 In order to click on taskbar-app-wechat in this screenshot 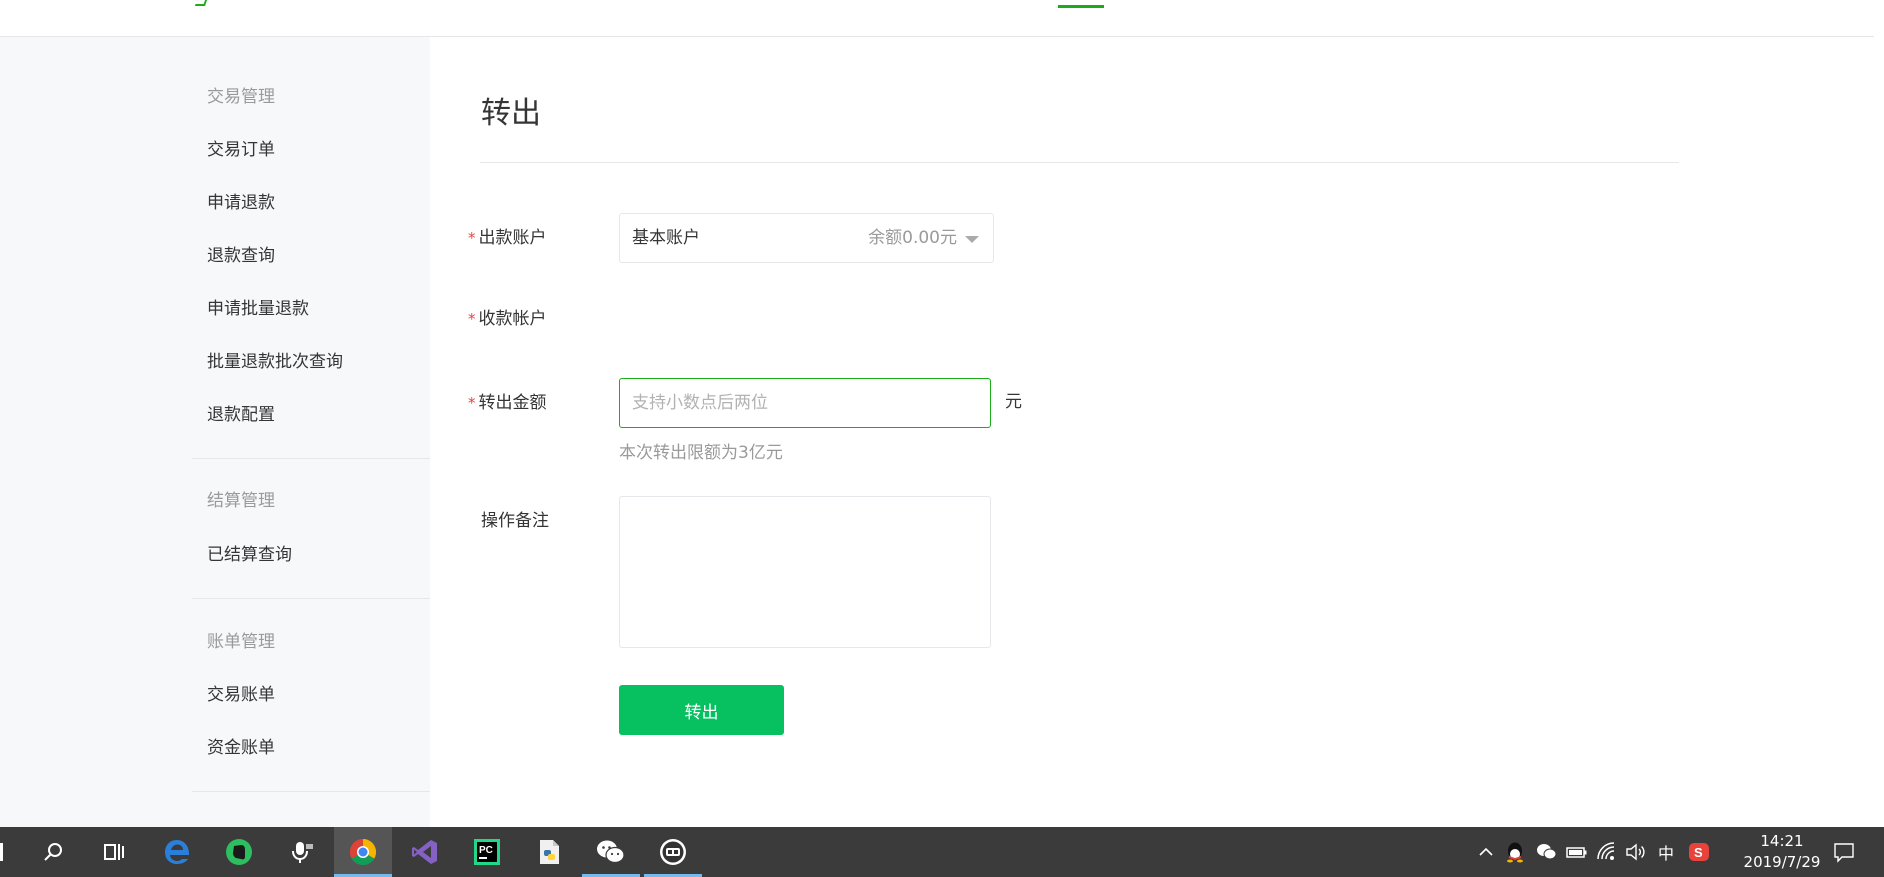, I will do `click(611, 852)`.